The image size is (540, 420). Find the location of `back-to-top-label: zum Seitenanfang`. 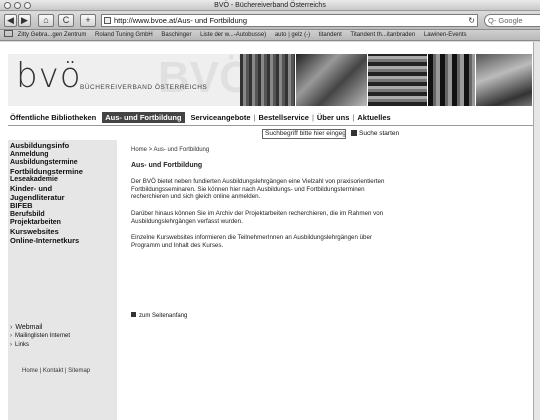

back-to-top-label: zum Seitenanfang is located at coordinates (163, 316).